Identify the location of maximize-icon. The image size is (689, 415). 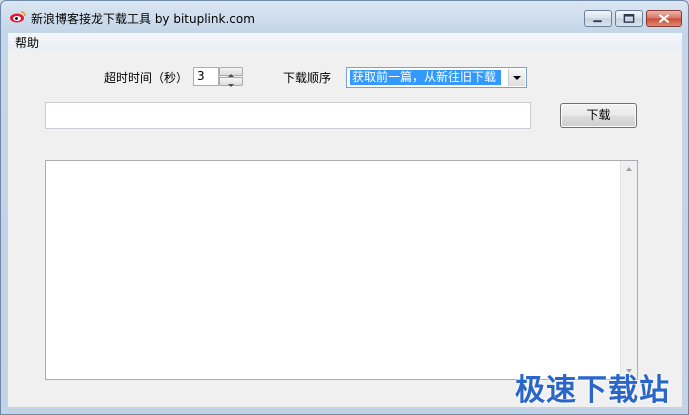
(629, 18).